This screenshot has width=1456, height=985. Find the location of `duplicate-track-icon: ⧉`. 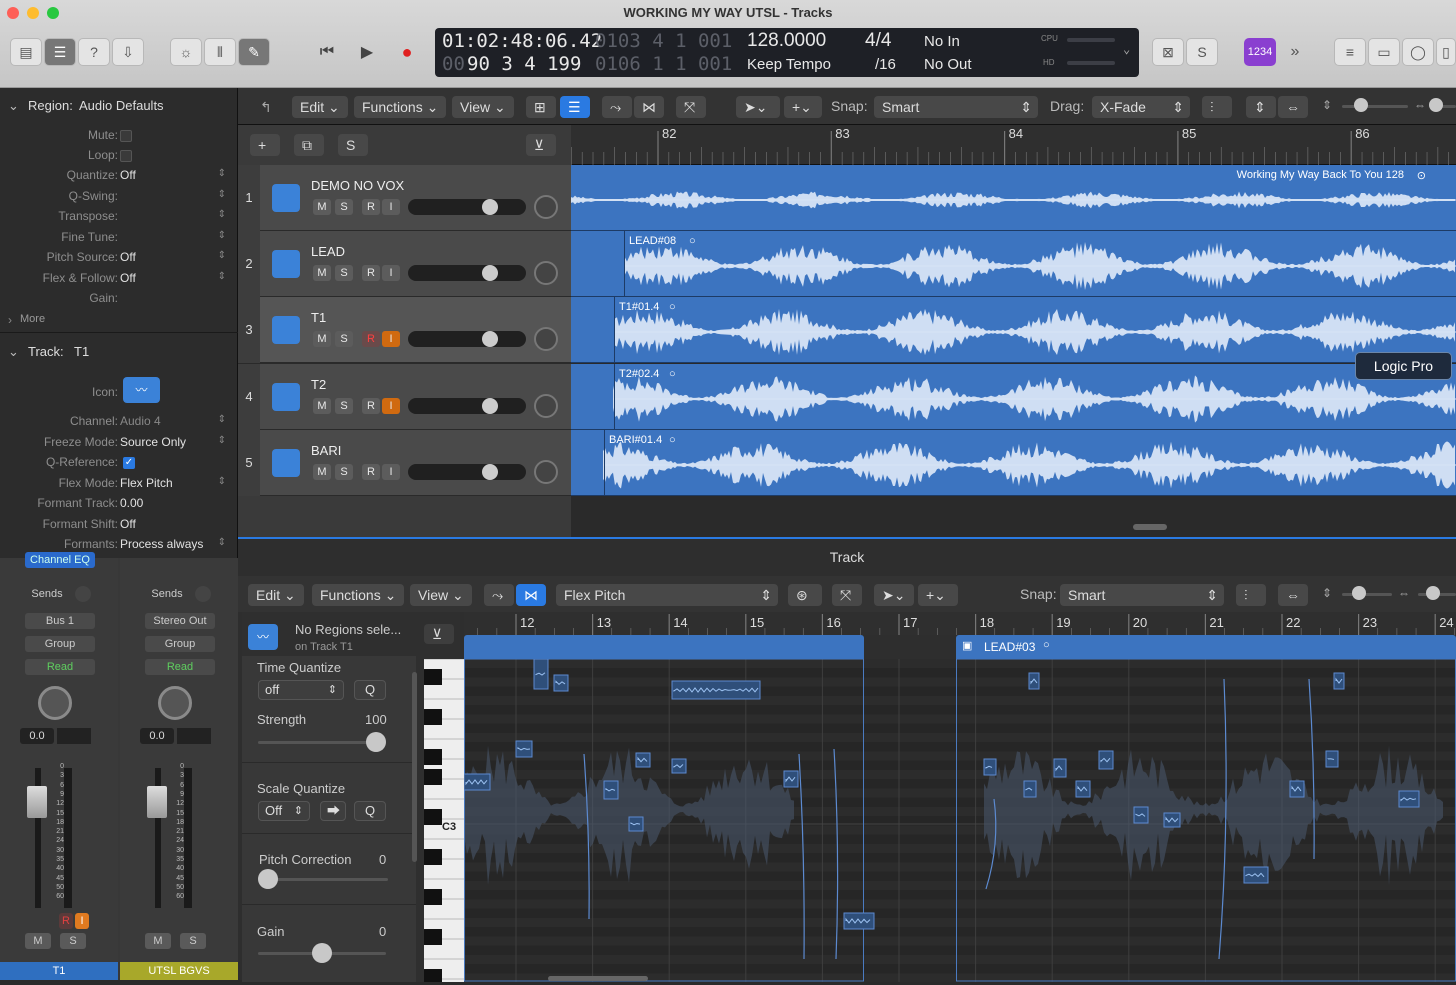

duplicate-track-icon: ⧉ is located at coordinates (309, 145).